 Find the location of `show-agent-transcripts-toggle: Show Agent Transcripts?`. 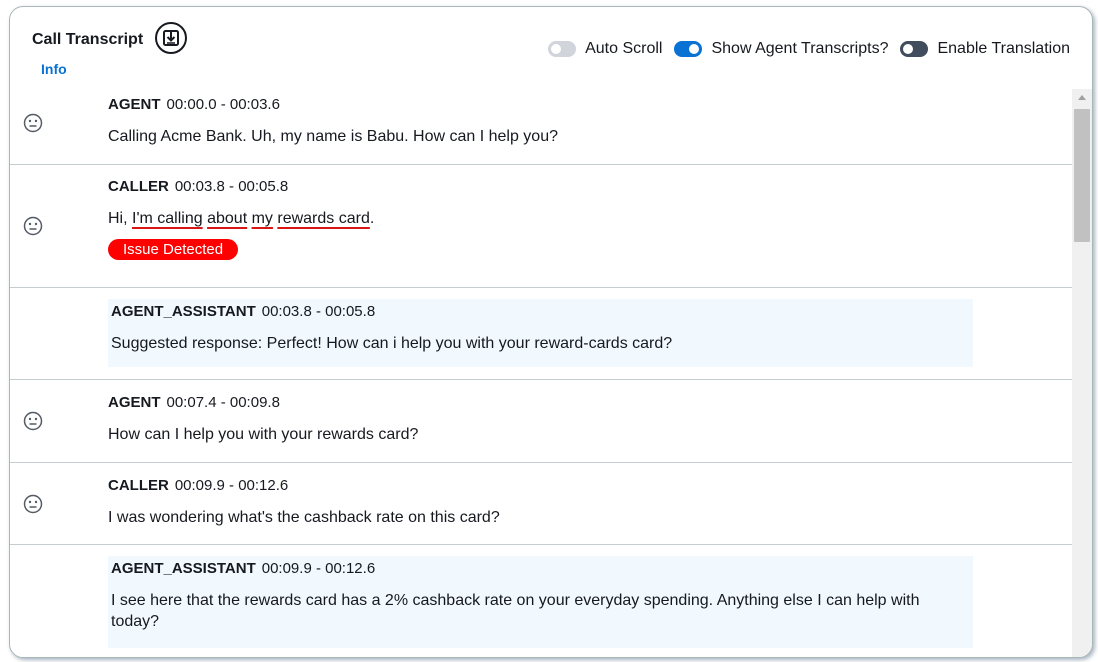

show-agent-transcripts-toggle: Show Agent Transcripts? is located at coordinates (781, 49).